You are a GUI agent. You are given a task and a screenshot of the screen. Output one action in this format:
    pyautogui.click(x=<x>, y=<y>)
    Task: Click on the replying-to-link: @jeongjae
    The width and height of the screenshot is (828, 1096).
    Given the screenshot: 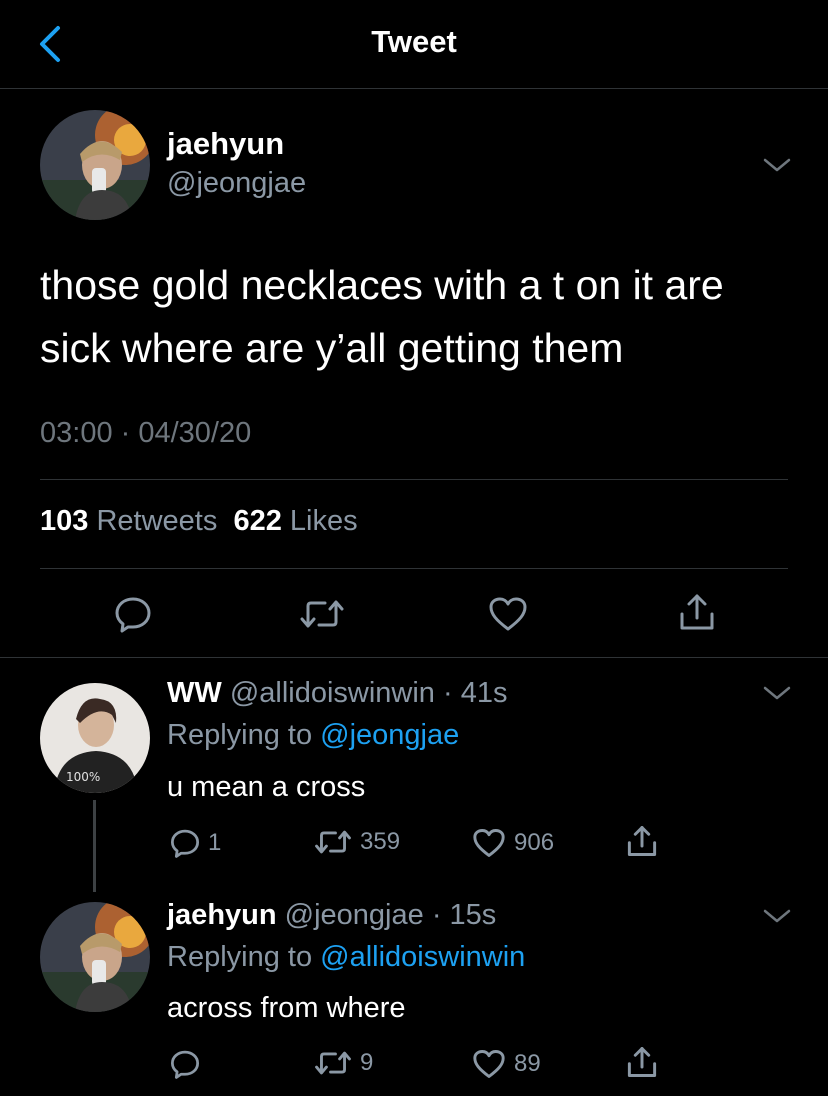 What is the action you would take?
    pyautogui.click(x=389, y=735)
    